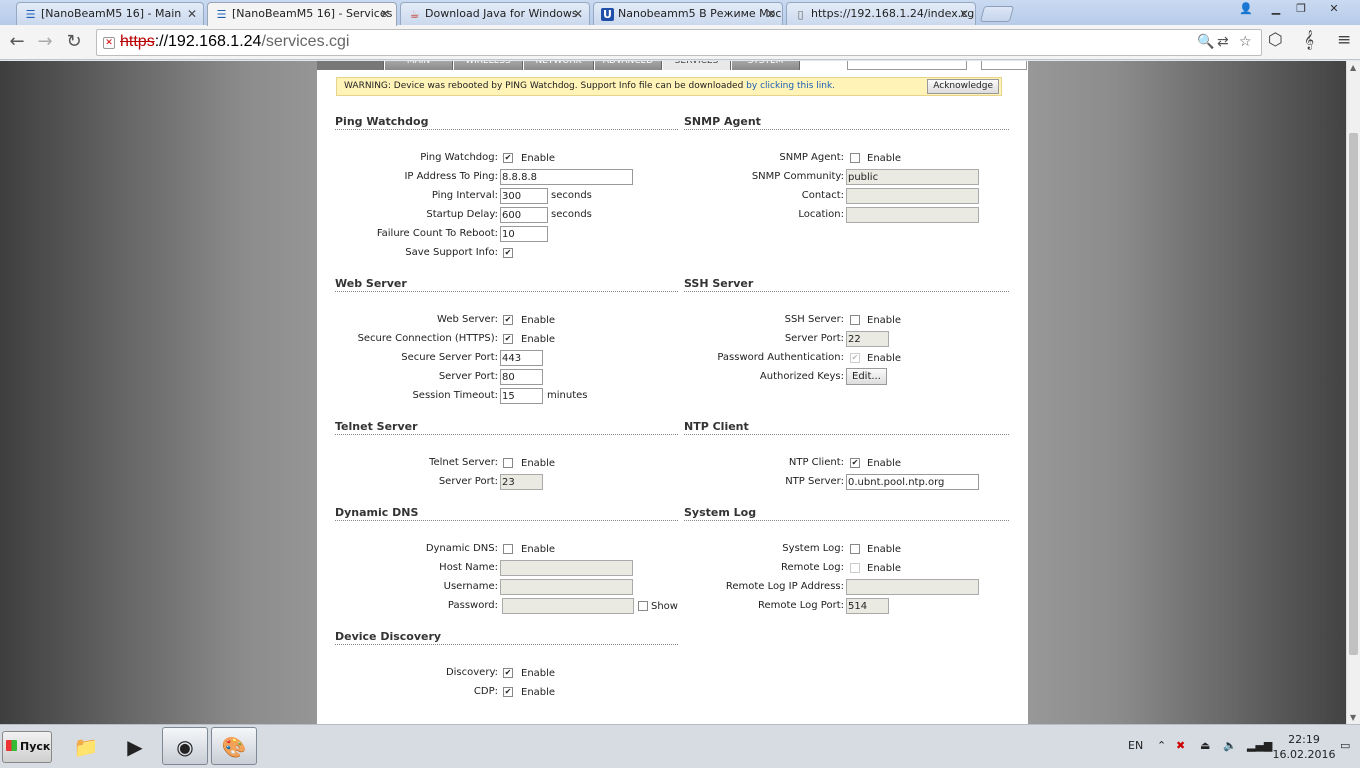  What do you see at coordinates (27, 747) in the screenshot?
I see `start-button: Пуск` at bounding box center [27, 747].